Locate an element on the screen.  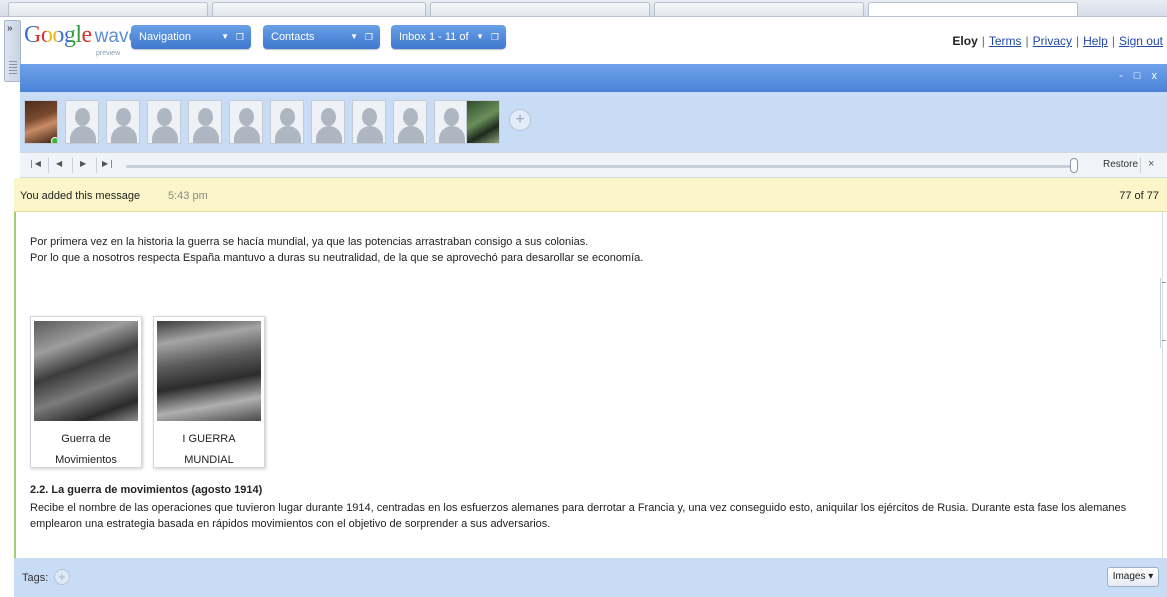
add-tag-button: + is located at coordinates (62, 577).